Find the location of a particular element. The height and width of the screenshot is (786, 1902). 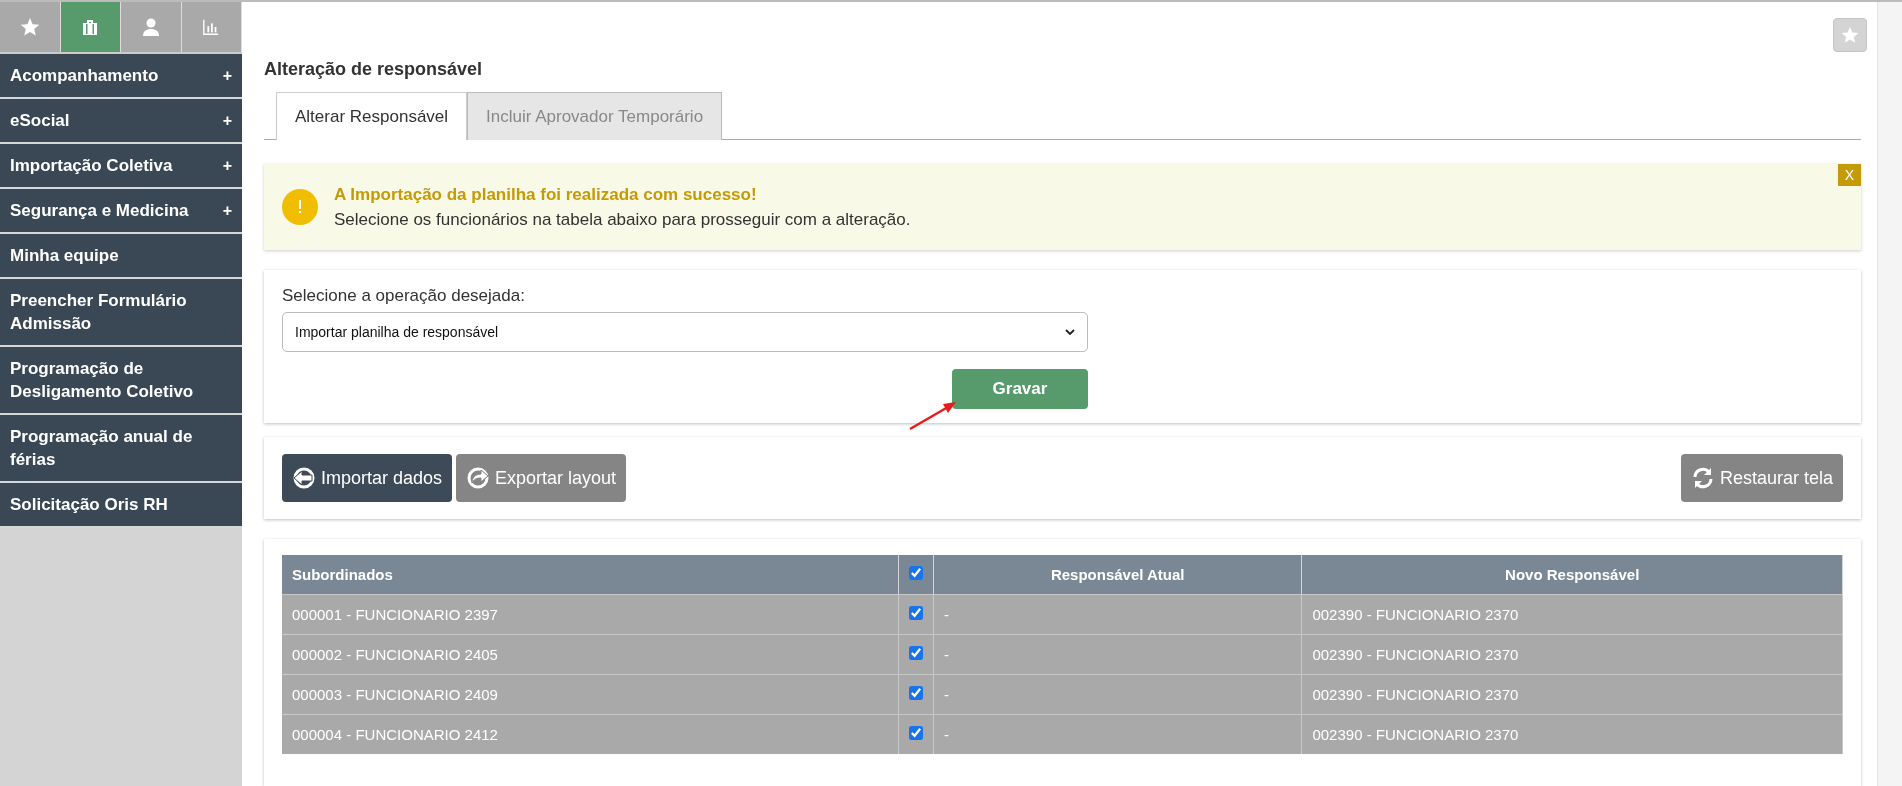

operation-select: Importar planilha de responsável is located at coordinates (685, 332).